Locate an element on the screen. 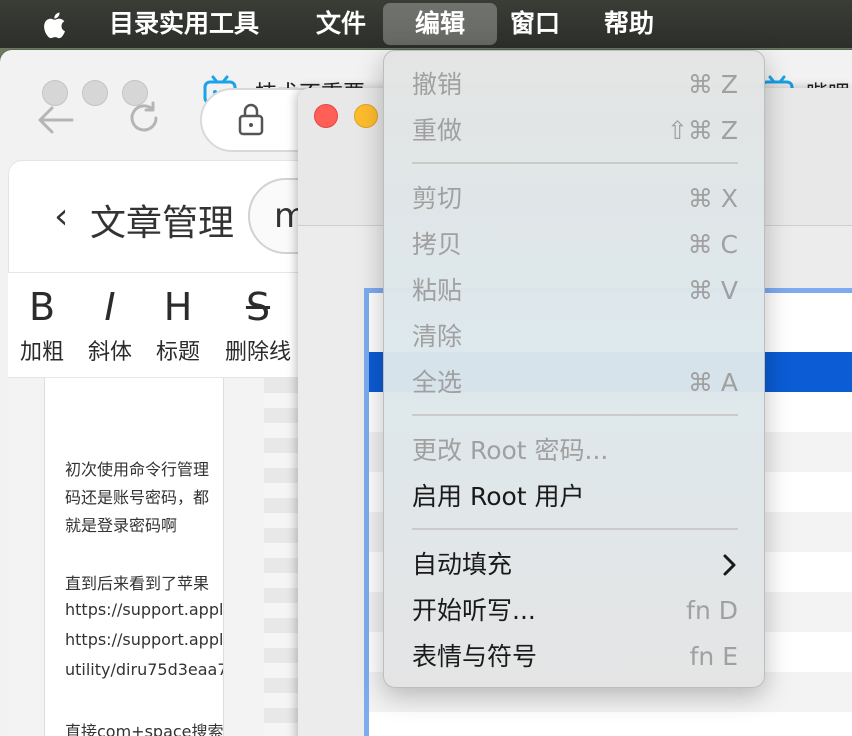 The height and width of the screenshot is (736, 852). menu-app-name: 目录实用工具 is located at coordinates (184, 24).